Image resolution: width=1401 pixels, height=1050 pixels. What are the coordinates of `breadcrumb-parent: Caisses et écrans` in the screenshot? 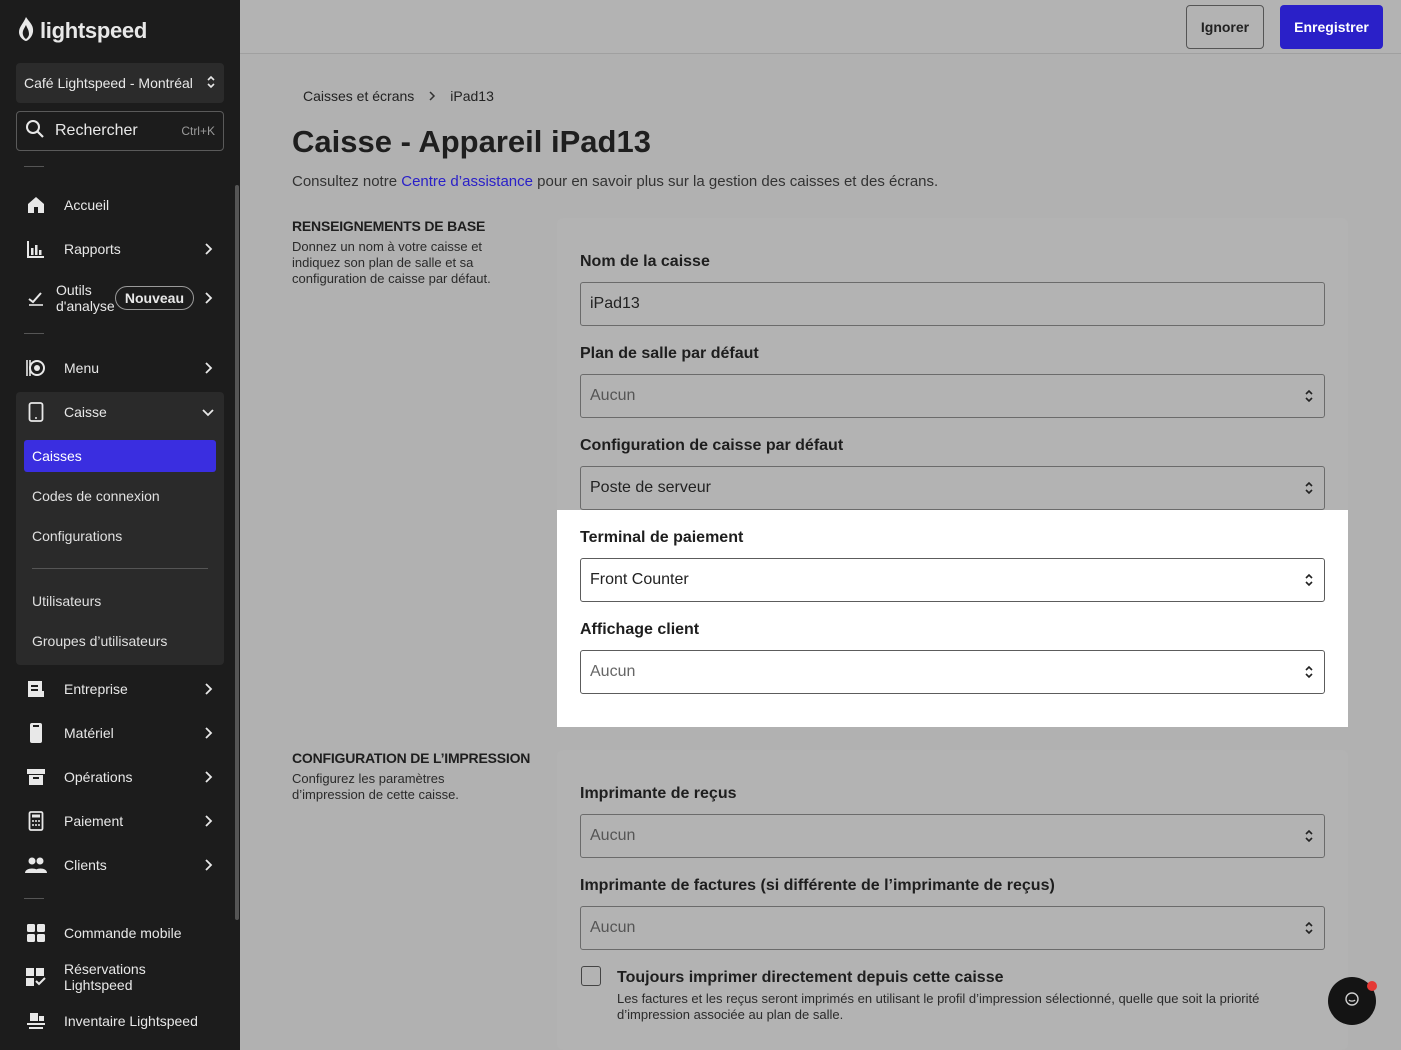 It's located at (358, 96).